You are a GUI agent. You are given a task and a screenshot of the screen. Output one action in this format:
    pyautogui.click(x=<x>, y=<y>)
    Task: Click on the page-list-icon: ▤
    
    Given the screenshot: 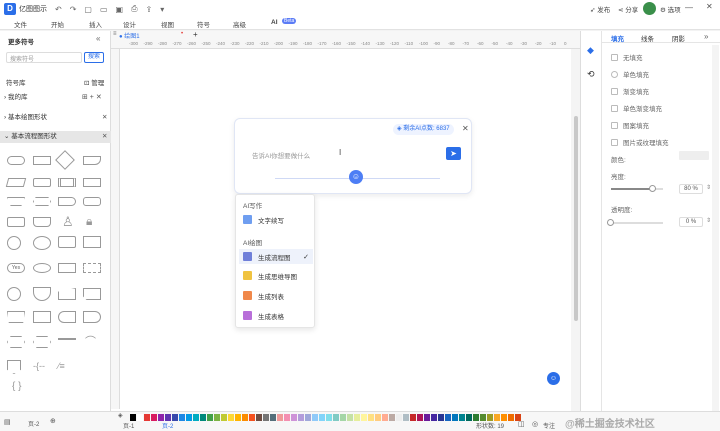 What is the action you would take?
    pyautogui.click(x=7, y=422)
    